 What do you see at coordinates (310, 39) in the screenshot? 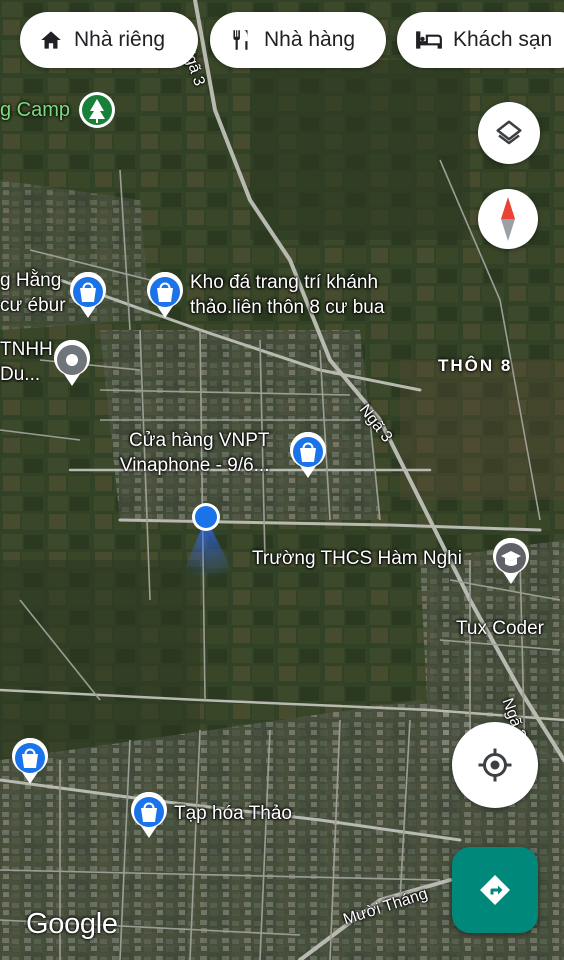
I see `chip-label: Nhà hàng` at bounding box center [310, 39].